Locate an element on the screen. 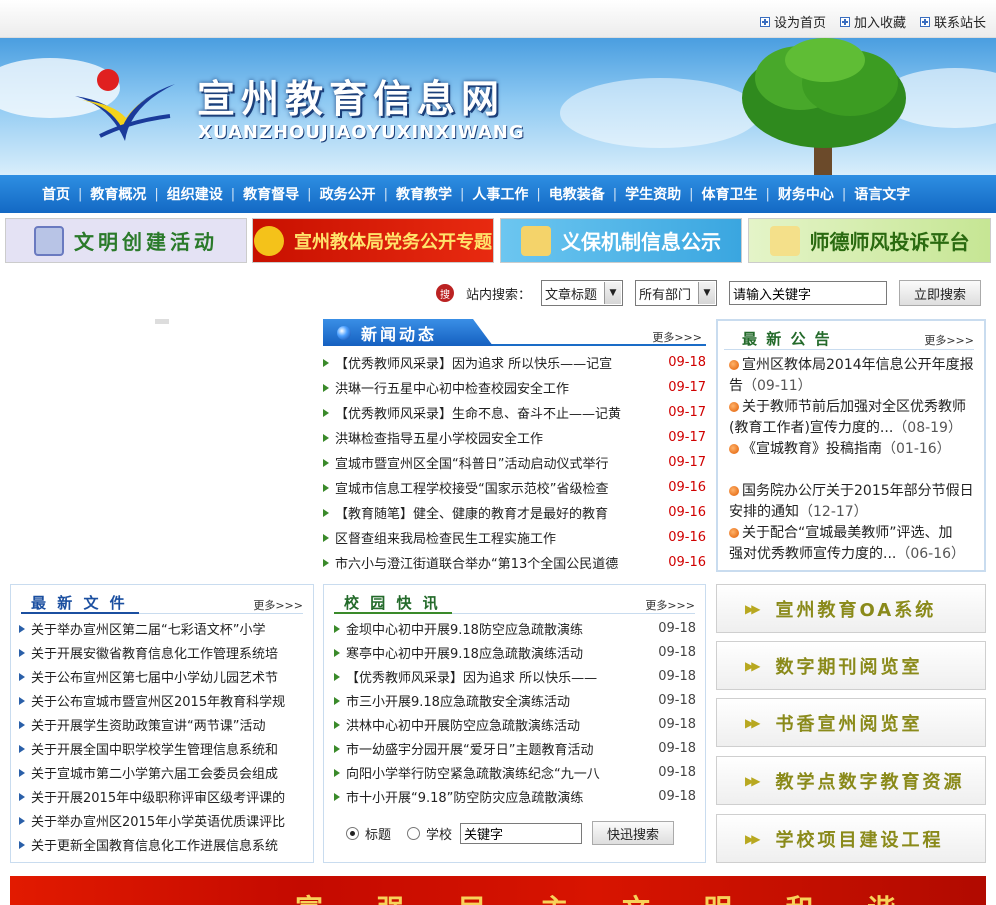  nav-public-affairs: 政务公开 is located at coordinates (348, 194).